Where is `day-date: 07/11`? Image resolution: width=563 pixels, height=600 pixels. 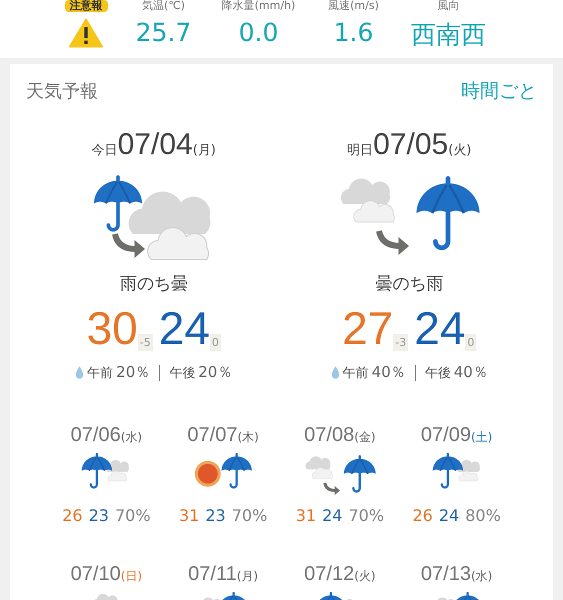
day-date: 07/11 is located at coordinates (212, 574).